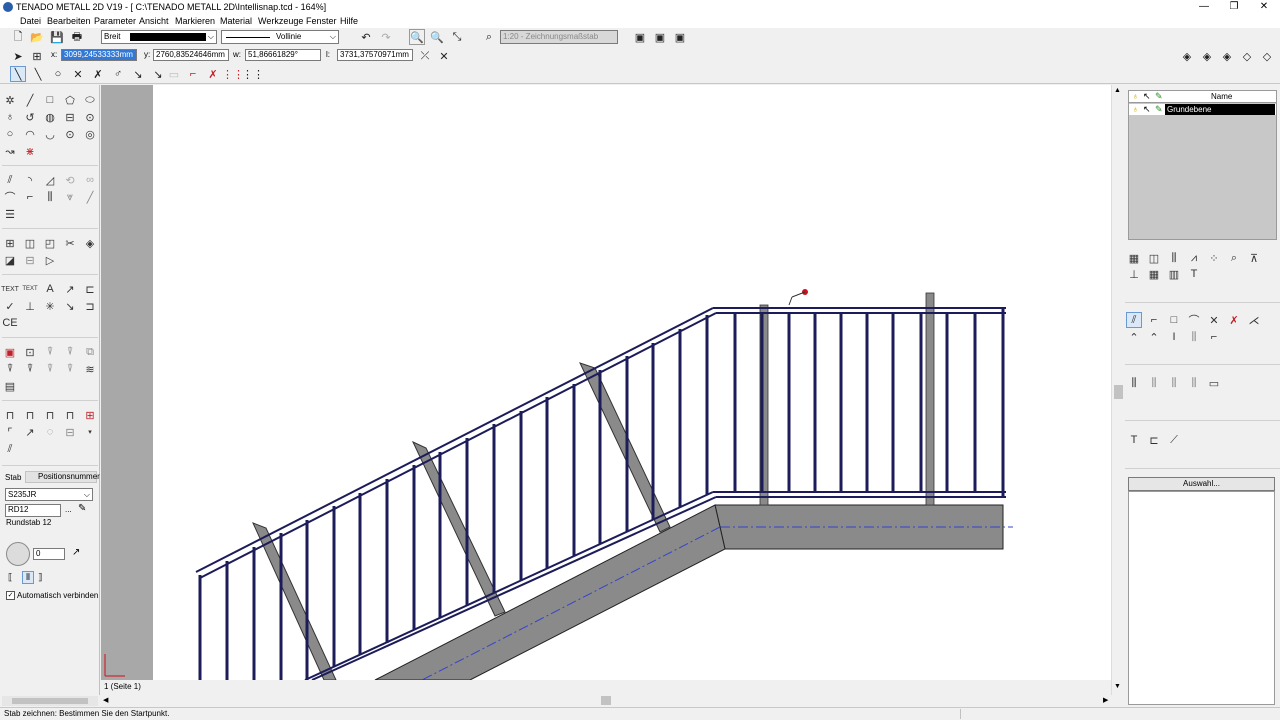 The width and height of the screenshot is (1280, 720). Describe the element at coordinates (70, 289) in the screenshot. I see `dimension-tool-icon: ↗` at that location.